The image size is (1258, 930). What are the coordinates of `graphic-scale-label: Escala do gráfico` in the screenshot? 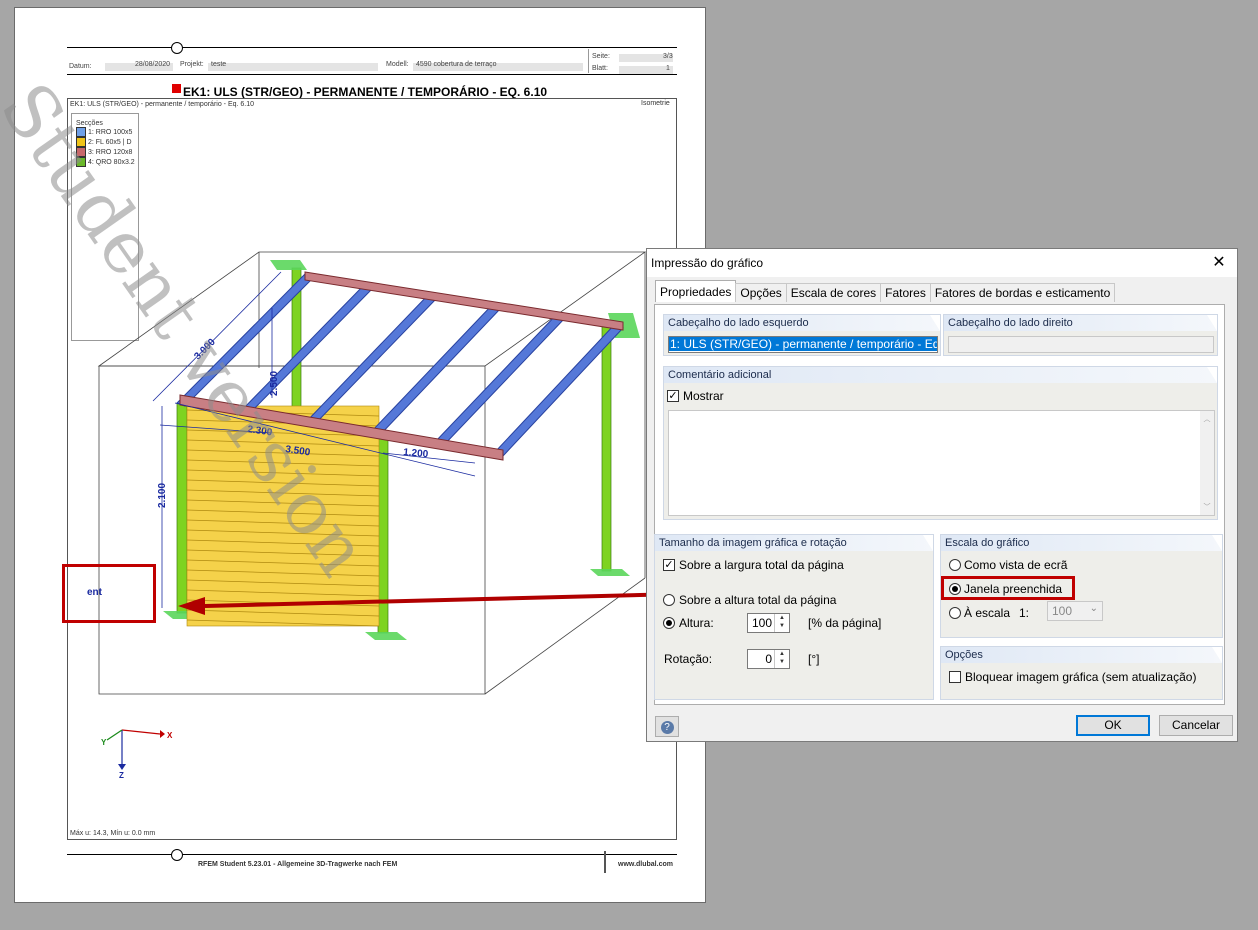 It's located at (1081, 543).